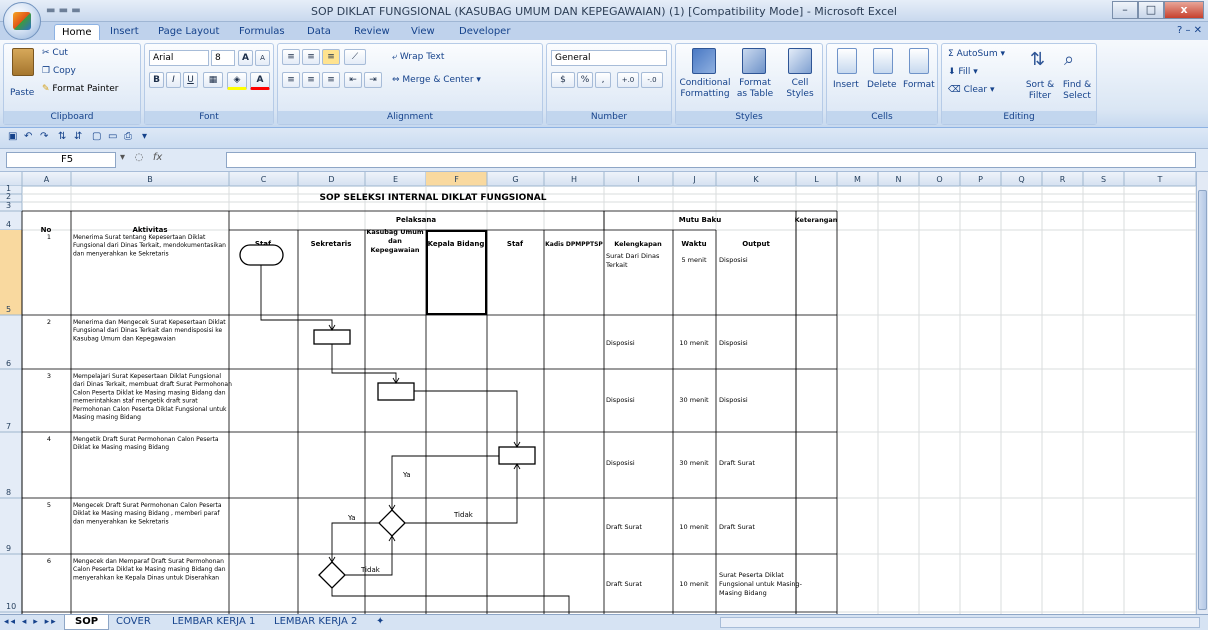  Describe the element at coordinates (64, 71) in the screenshot. I see `copy-label: Copy` at that location.